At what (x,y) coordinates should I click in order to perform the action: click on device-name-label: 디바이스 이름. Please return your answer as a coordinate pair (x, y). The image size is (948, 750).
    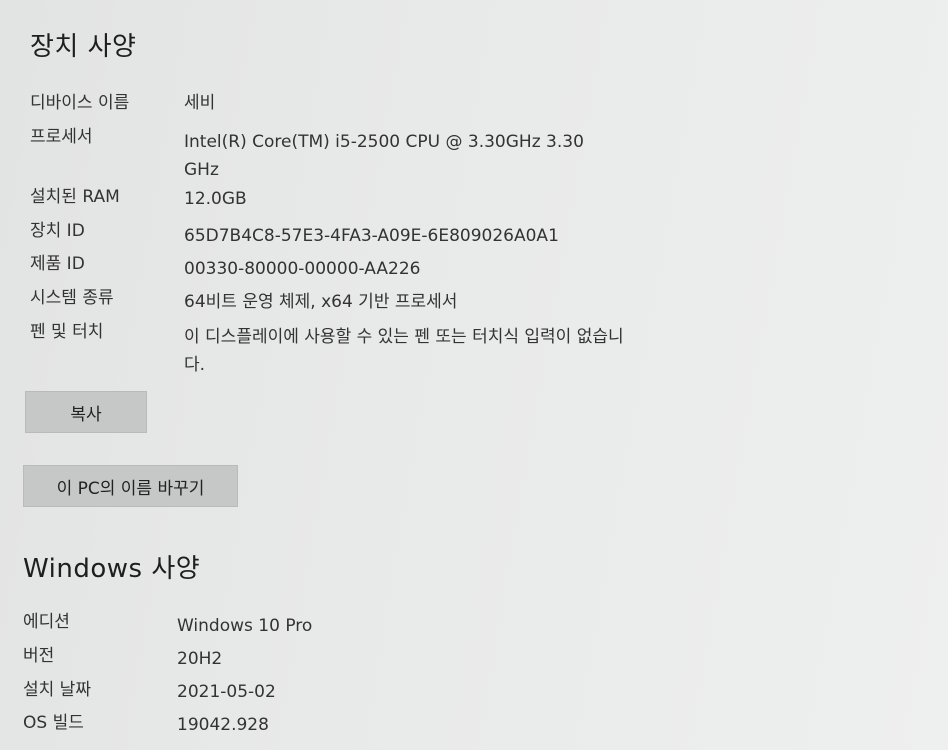
    Looking at the image, I should click on (80, 103).